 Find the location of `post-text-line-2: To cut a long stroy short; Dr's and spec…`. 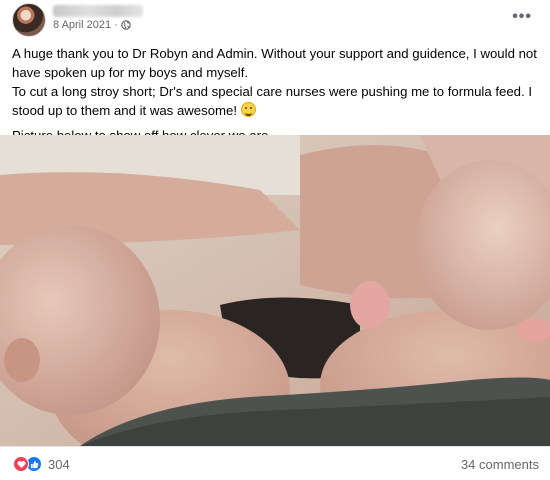

post-text-line-2: To cut a long stroy short; Dr's and spec… is located at coordinates (277, 101).